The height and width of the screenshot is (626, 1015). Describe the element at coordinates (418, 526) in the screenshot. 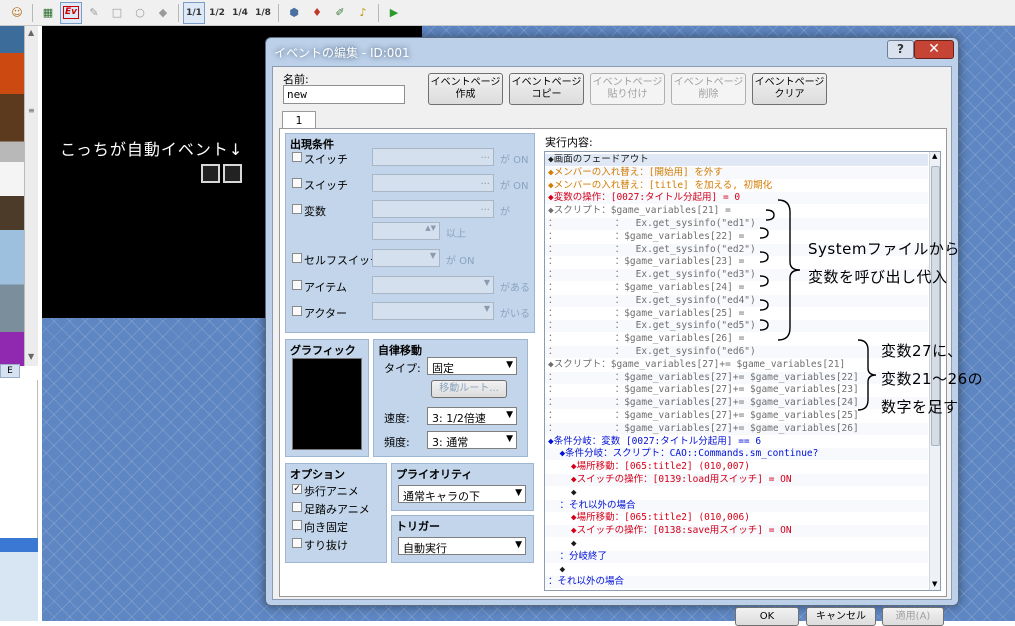

I see `trigger-title: トリガー` at that location.